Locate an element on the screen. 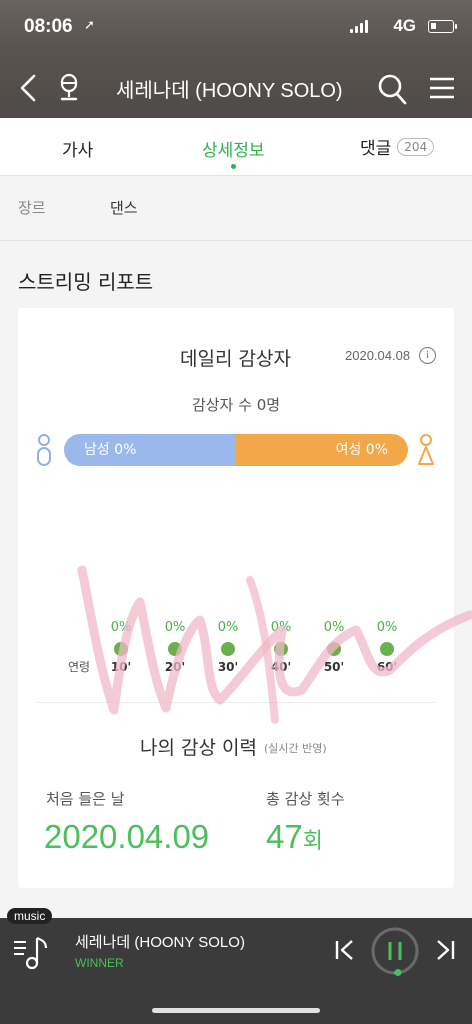 This screenshot has height=1024, width=472. status-time: 08:06 is located at coordinates (48, 26).